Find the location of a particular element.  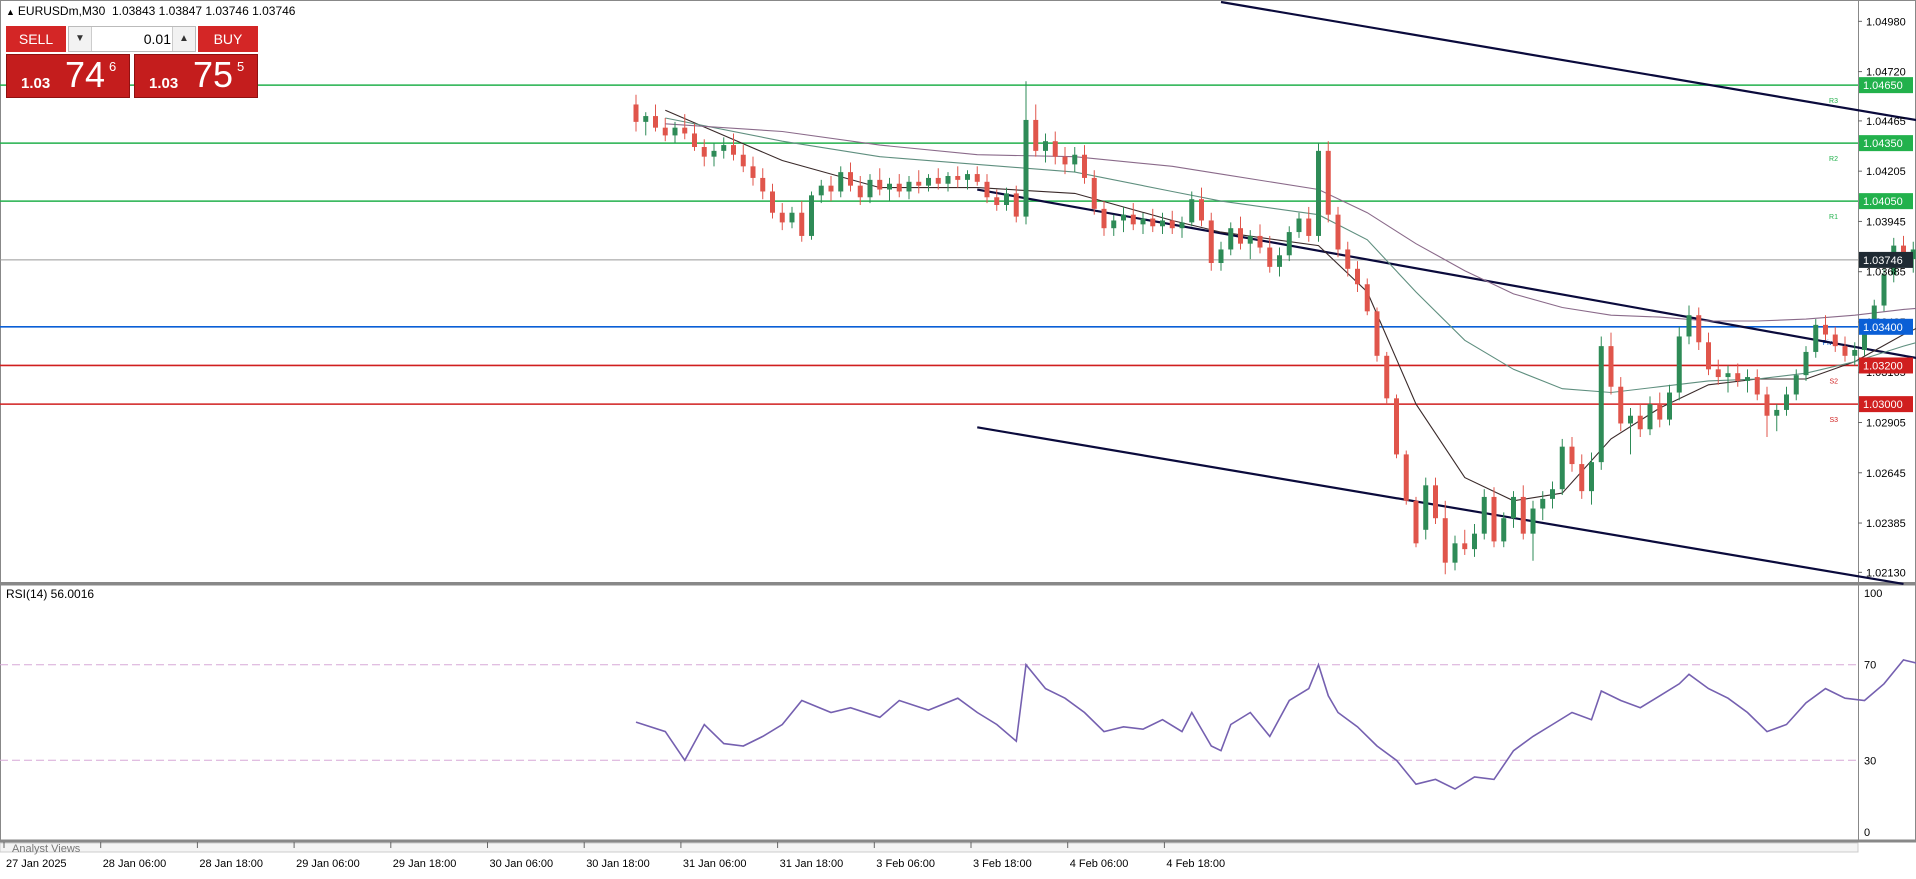

x-tick-label: 31 Jan 06:00 is located at coordinates (715, 864).